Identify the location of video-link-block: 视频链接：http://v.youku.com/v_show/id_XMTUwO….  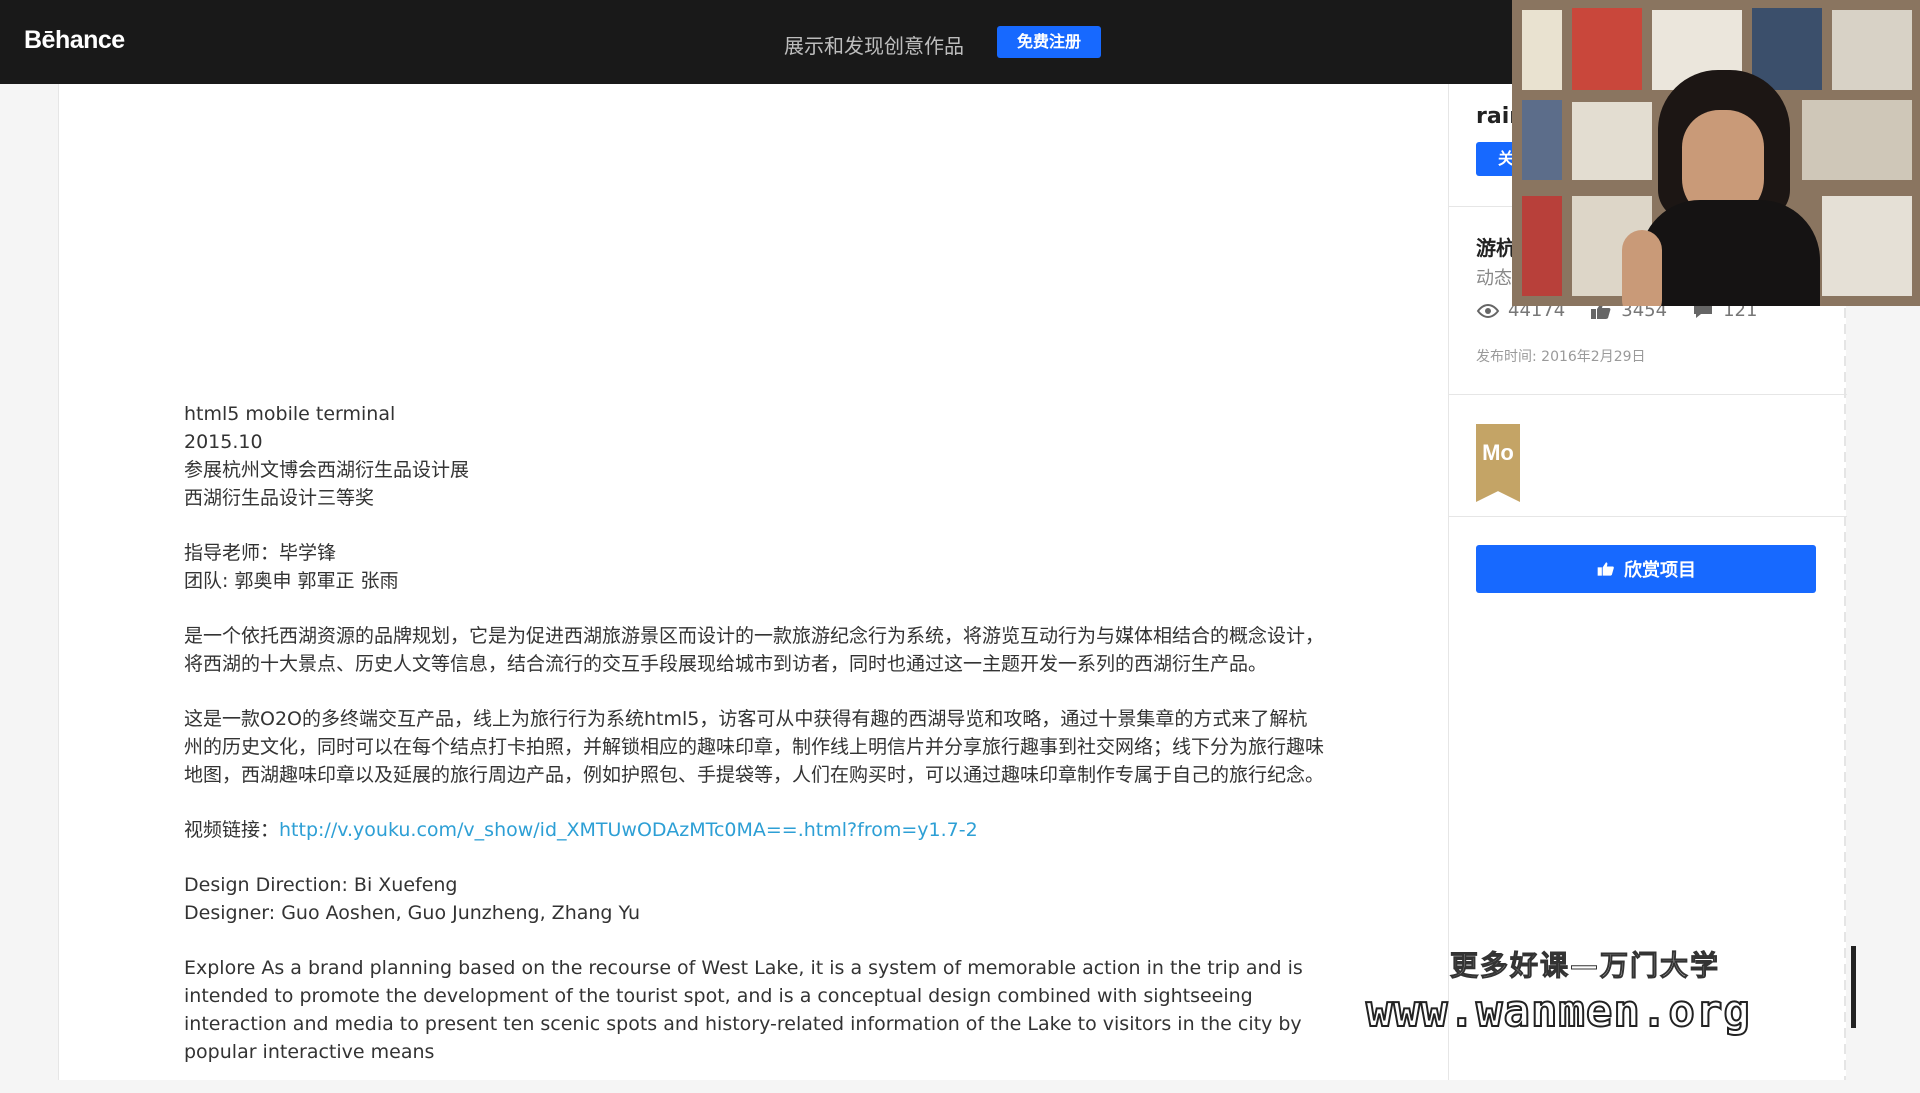
(754, 830).